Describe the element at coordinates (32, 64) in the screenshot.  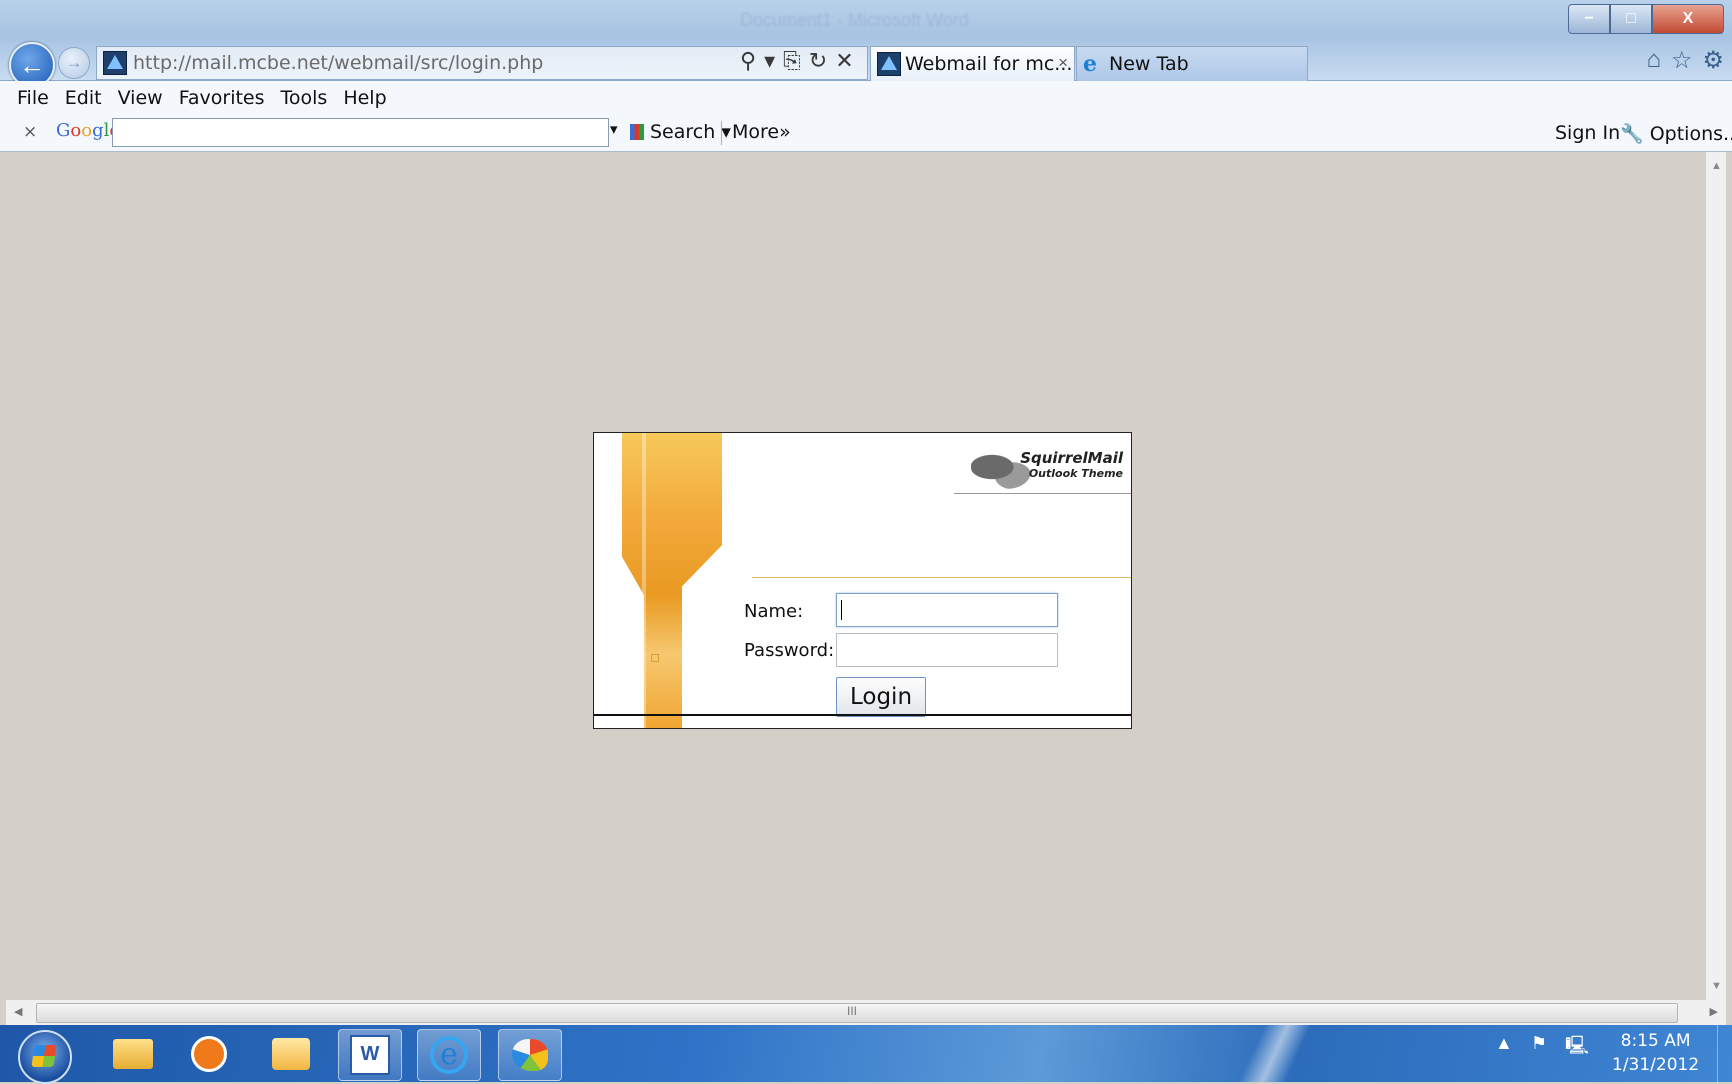
I see `back-arrow-icon: ←` at that location.